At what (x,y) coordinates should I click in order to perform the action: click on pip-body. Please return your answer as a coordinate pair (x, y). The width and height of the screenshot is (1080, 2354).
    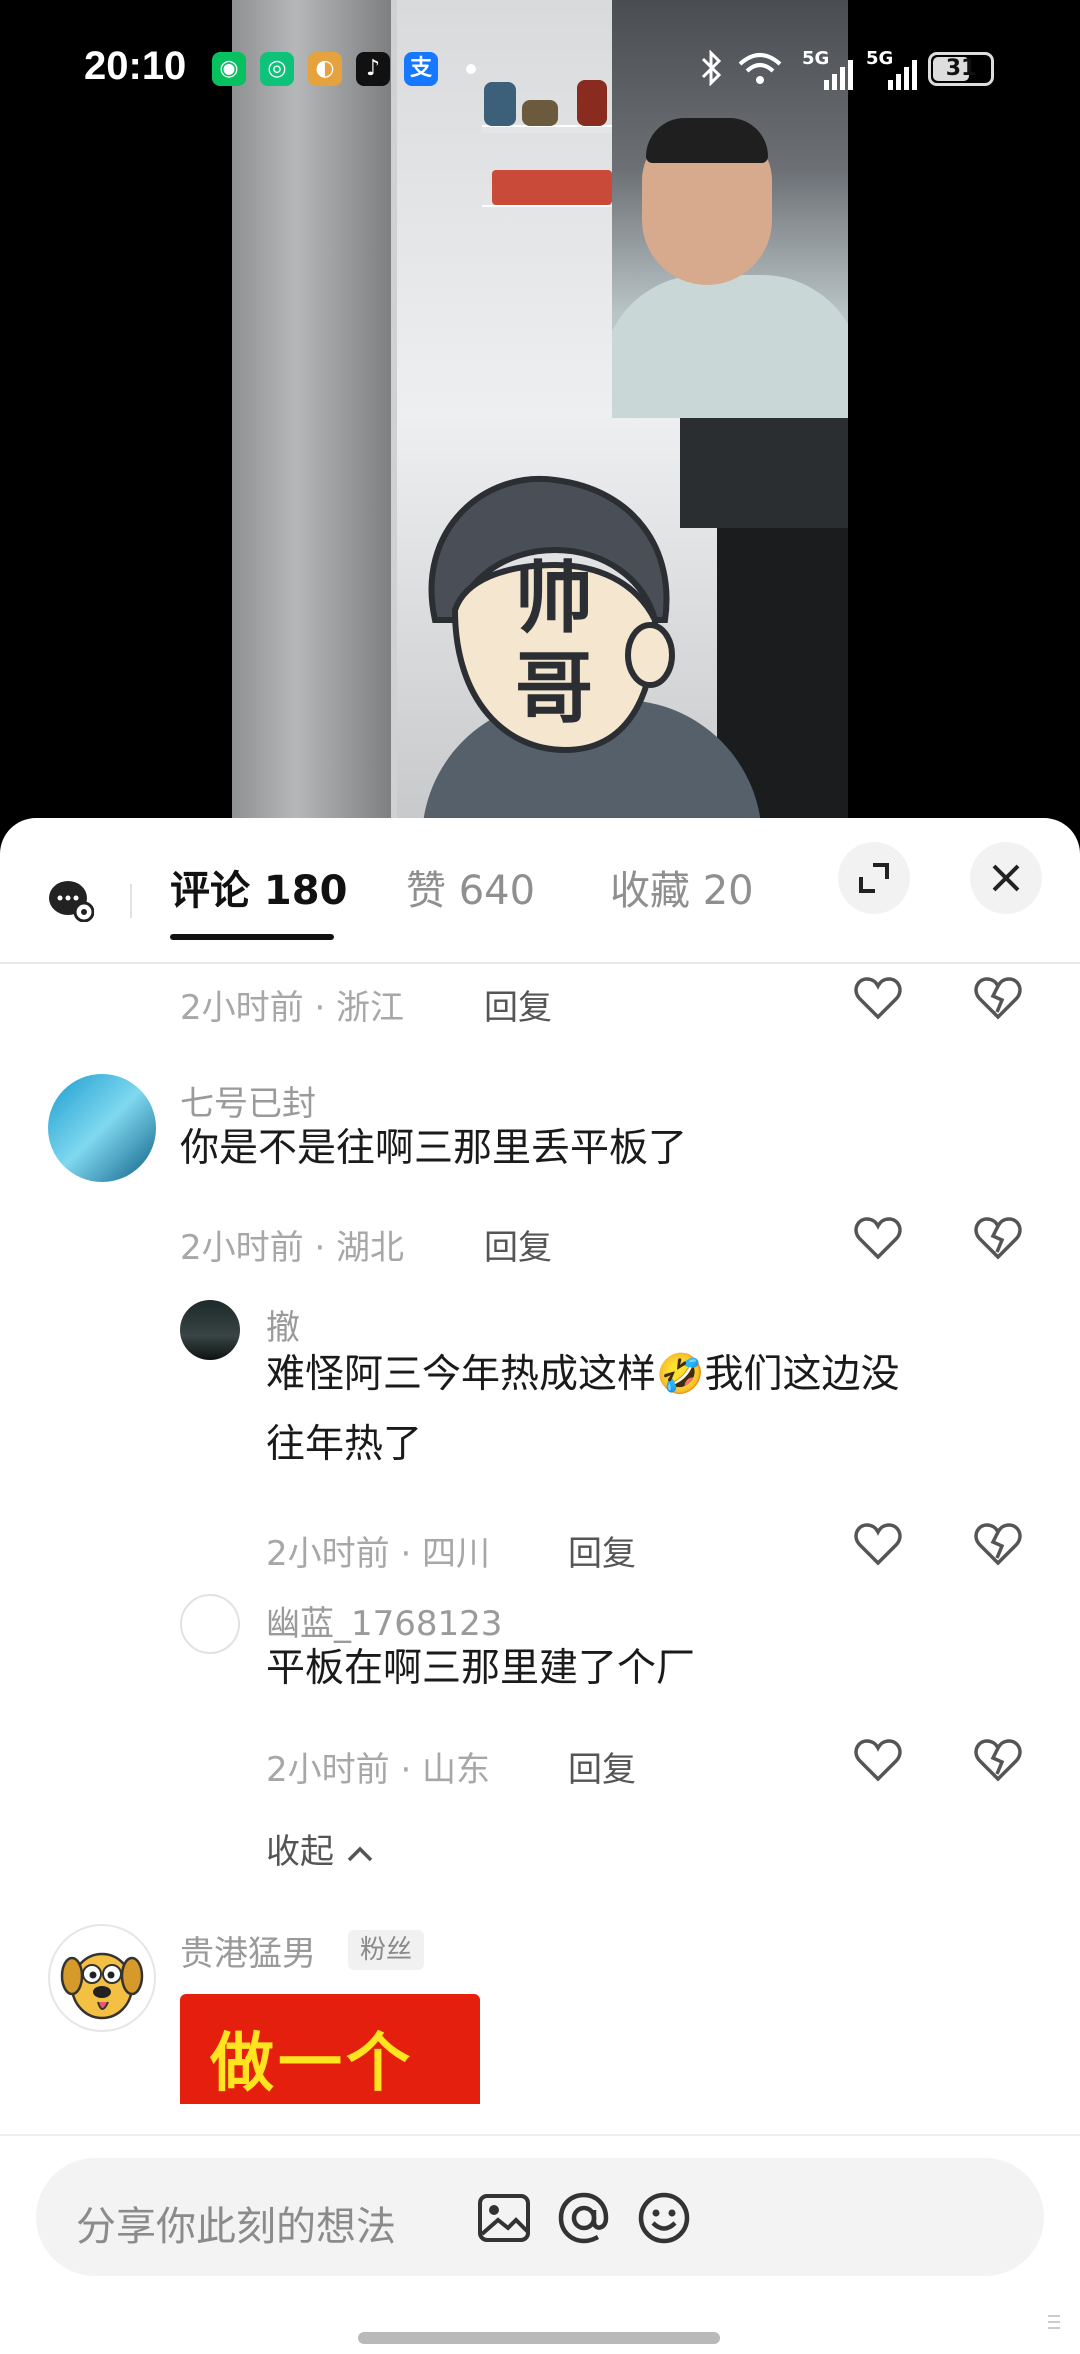
    Looking at the image, I should click on (730, 346).